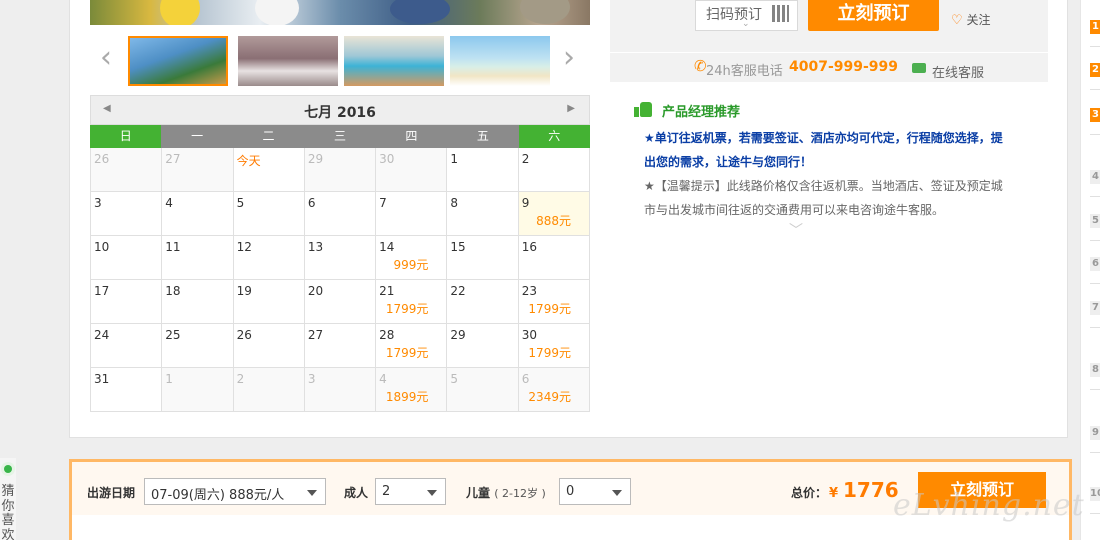 The image size is (1100, 540). Describe the element at coordinates (383, 379) in the screenshot. I see `calendar-day-number: 4` at that location.